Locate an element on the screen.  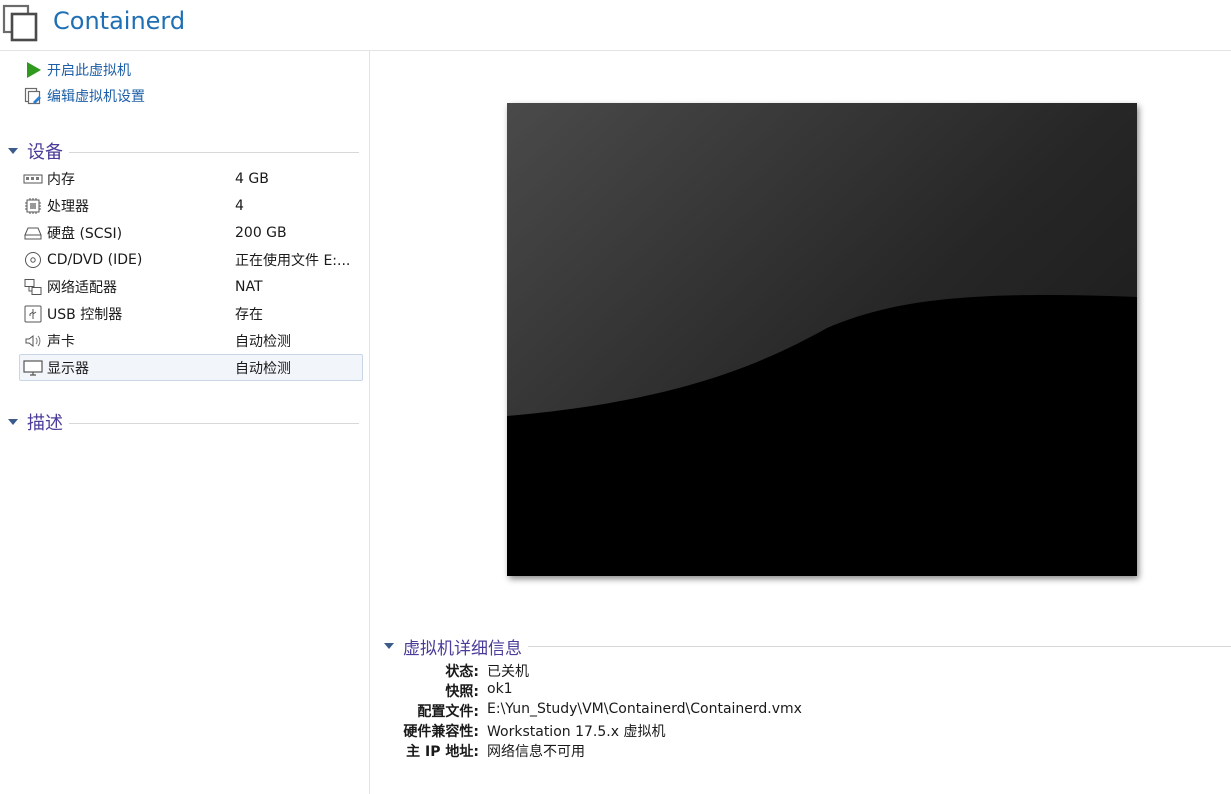
device-value: 200 GB is located at coordinates (261, 232).